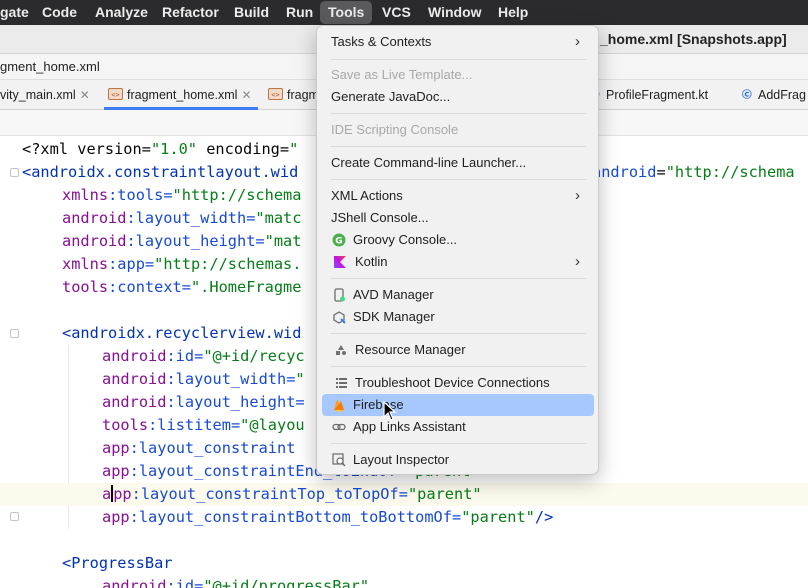 This screenshot has height=588, width=808. Describe the element at coordinates (339, 295) in the screenshot. I see `avd-manager-icon` at that location.